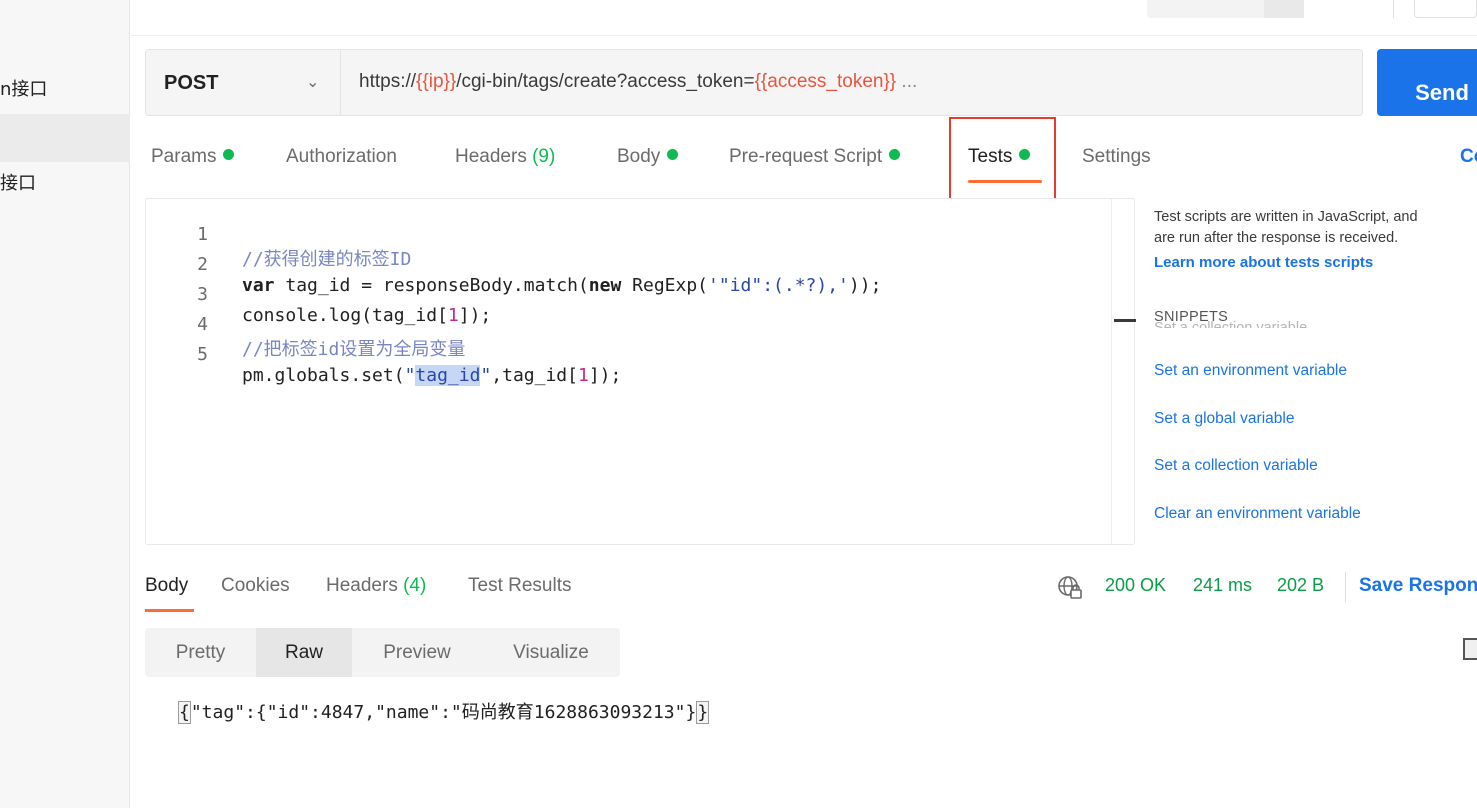 The image size is (1477, 808). What do you see at coordinates (626, 294) in the screenshot?
I see `code-line-3: 3 console.log(tag_id[1]);` at bounding box center [626, 294].